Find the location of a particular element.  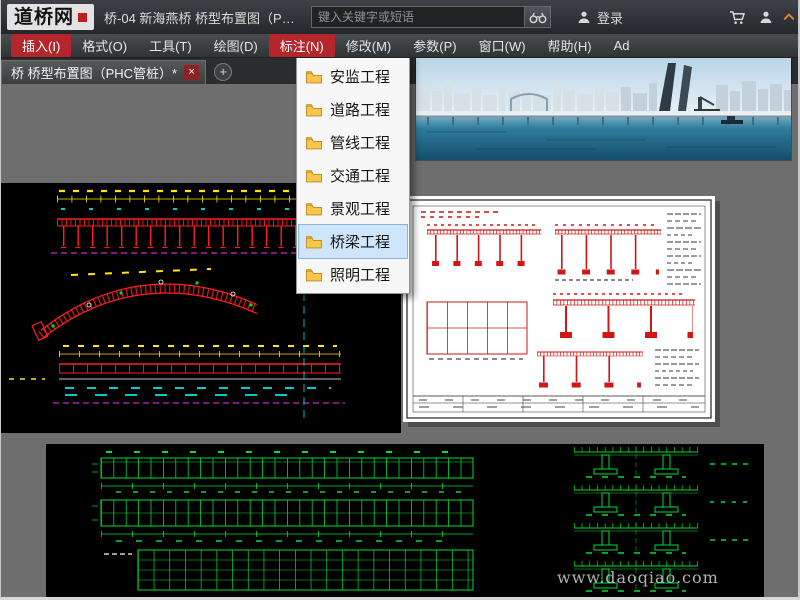

category-item-traffic: 交通工程 is located at coordinates (353, 175).